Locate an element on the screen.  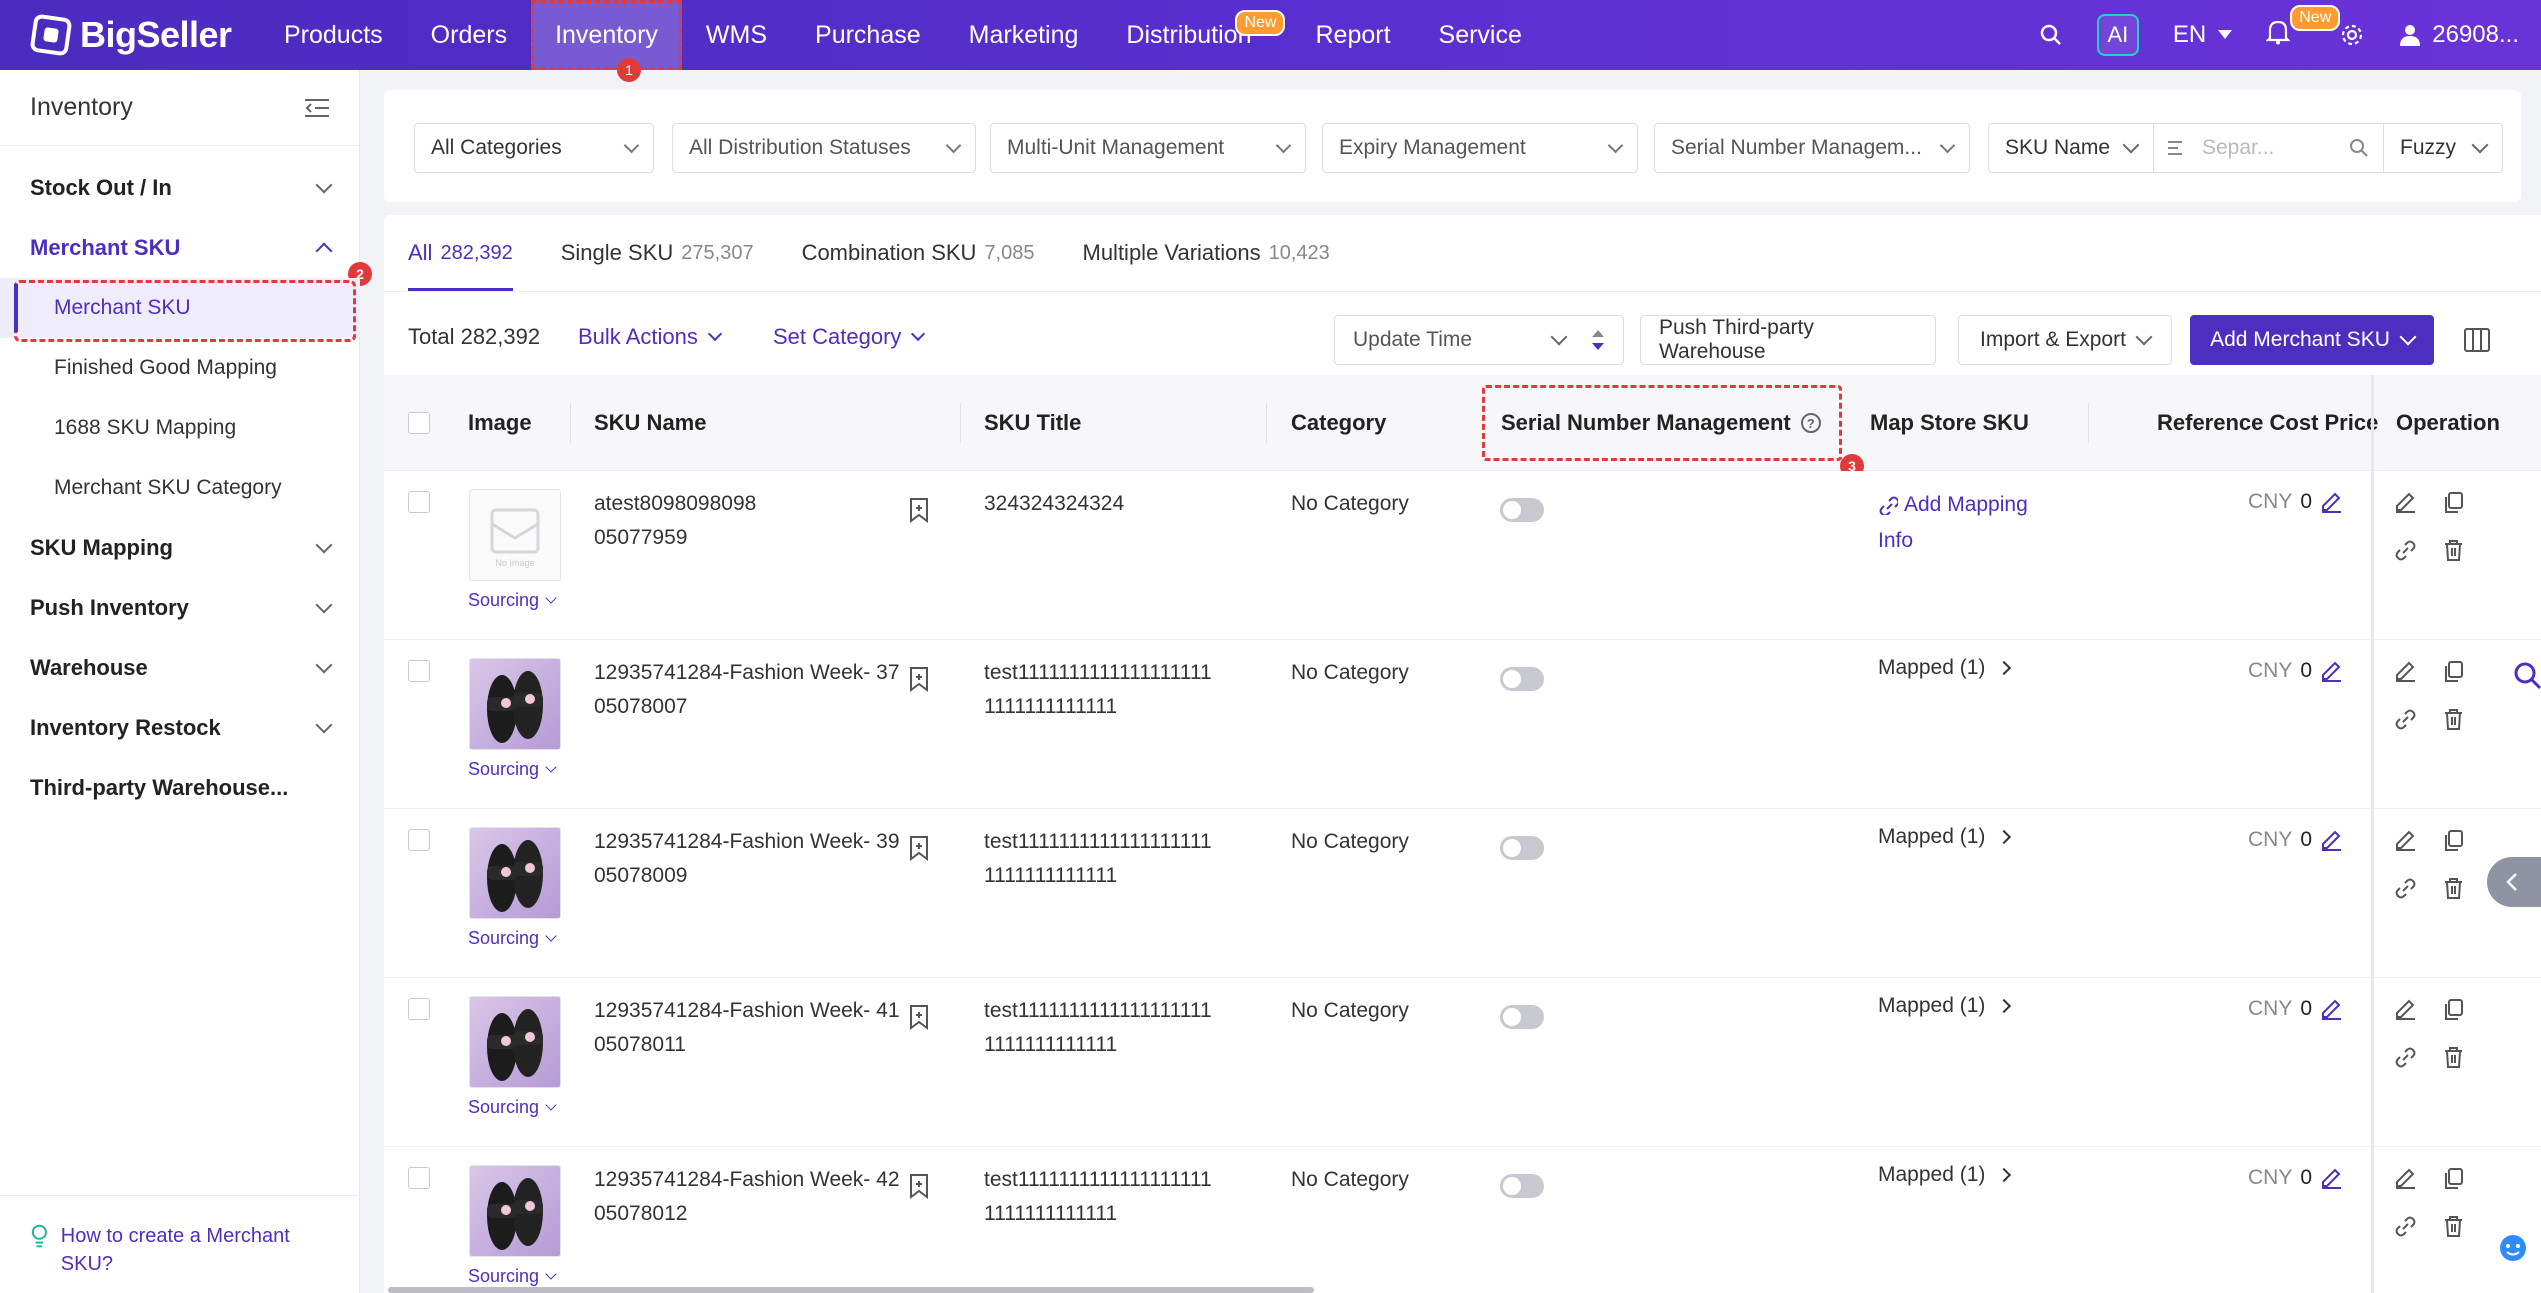
select-all-checkbox is located at coordinates (419, 423).